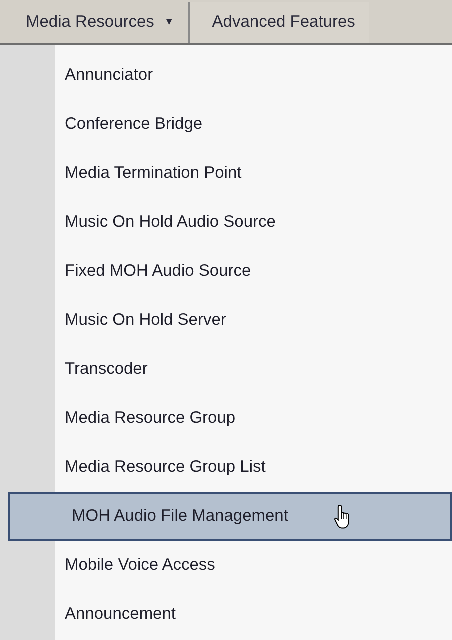 The image size is (452, 640). What do you see at coordinates (226, 320) in the screenshot?
I see `menu-item: Music On Hold Server` at bounding box center [226, 320].